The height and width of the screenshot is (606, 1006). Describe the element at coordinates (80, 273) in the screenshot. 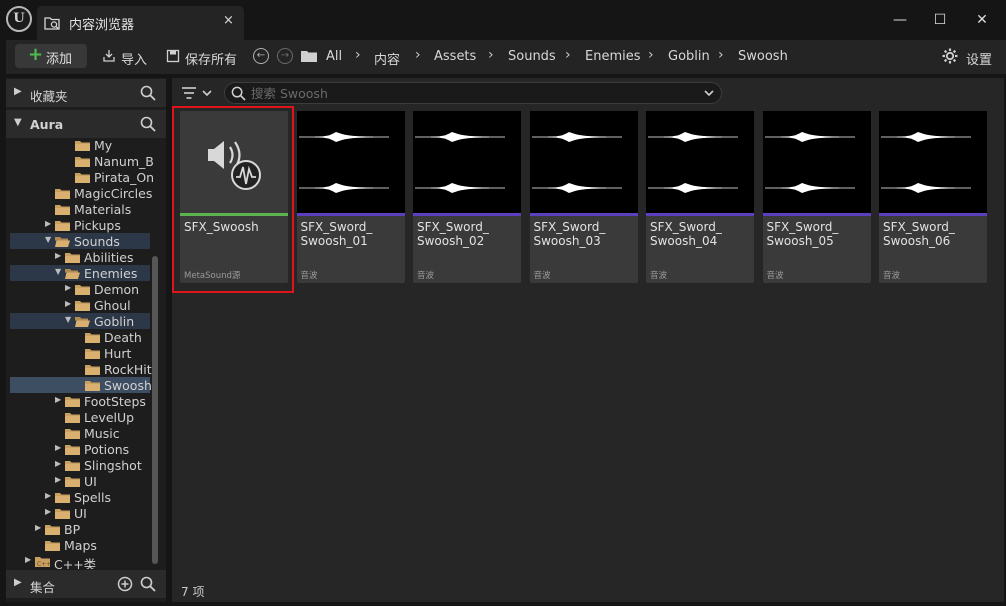

I see `tree-item: ▼ Enemies` at that location.